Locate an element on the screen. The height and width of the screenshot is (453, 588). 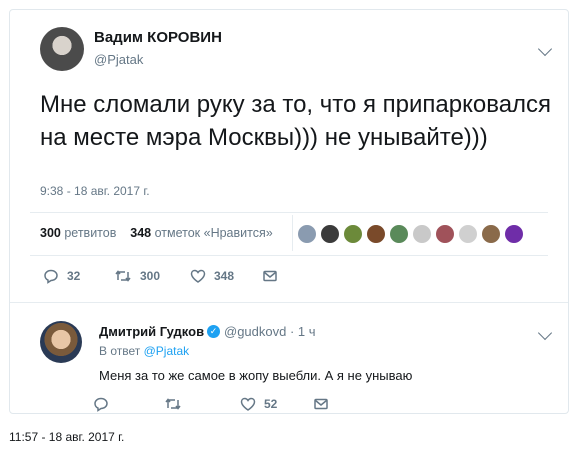
reply-author-avatar is located at coordinates (61, 342).